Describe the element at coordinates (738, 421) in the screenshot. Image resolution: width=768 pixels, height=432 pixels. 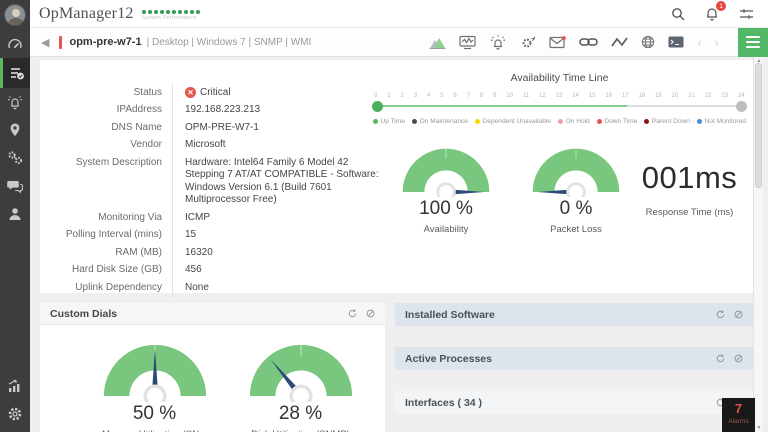
I see `alarms-label: Alarms` at that location.